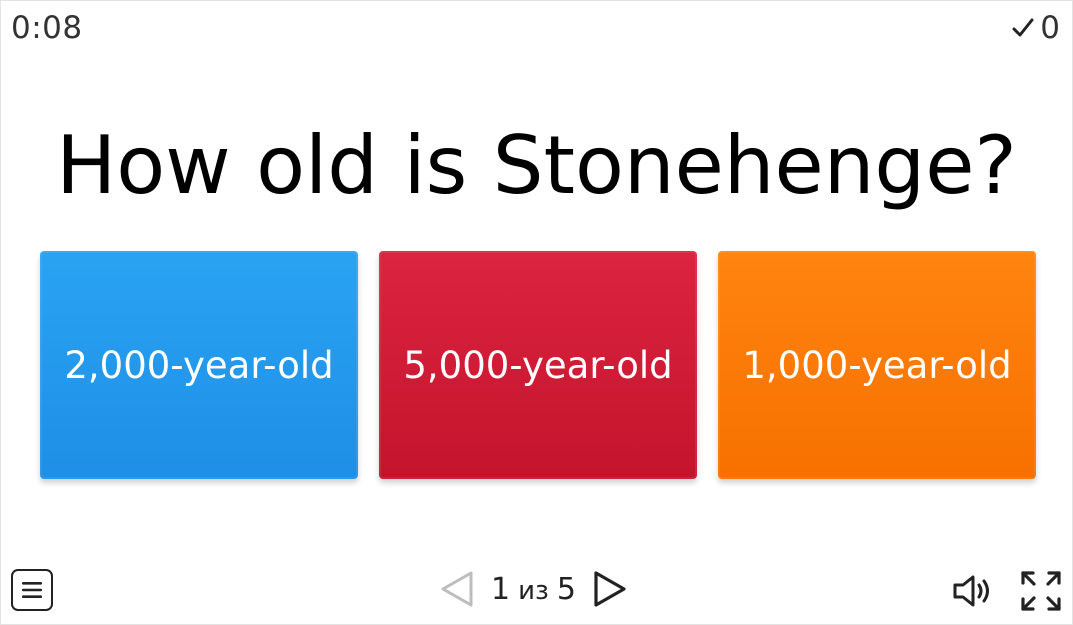 This screenshot has width=1073, height=625. What do you see at coordinates (536, 165) in the screenshot?
I see `question-text: How old is Stonehenge?` at bounding box center [536, 165].